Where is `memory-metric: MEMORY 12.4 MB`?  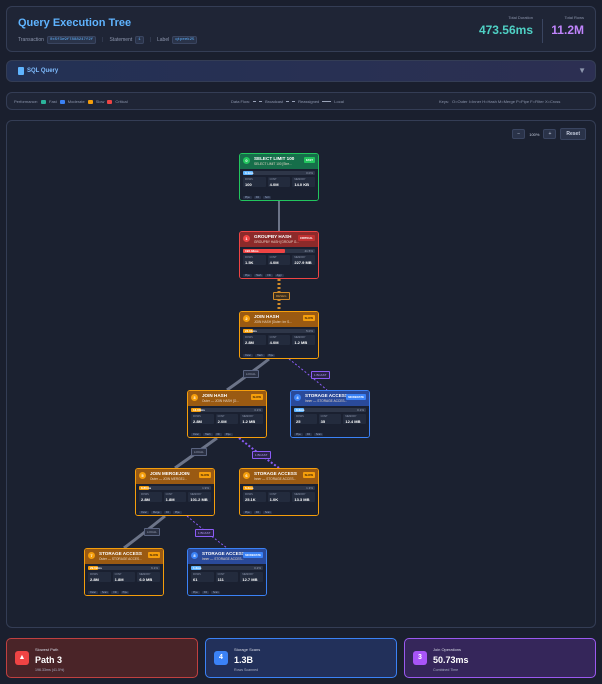 memory-metric: MEMORY 12.4 MB is located at coordinates (355, 419).